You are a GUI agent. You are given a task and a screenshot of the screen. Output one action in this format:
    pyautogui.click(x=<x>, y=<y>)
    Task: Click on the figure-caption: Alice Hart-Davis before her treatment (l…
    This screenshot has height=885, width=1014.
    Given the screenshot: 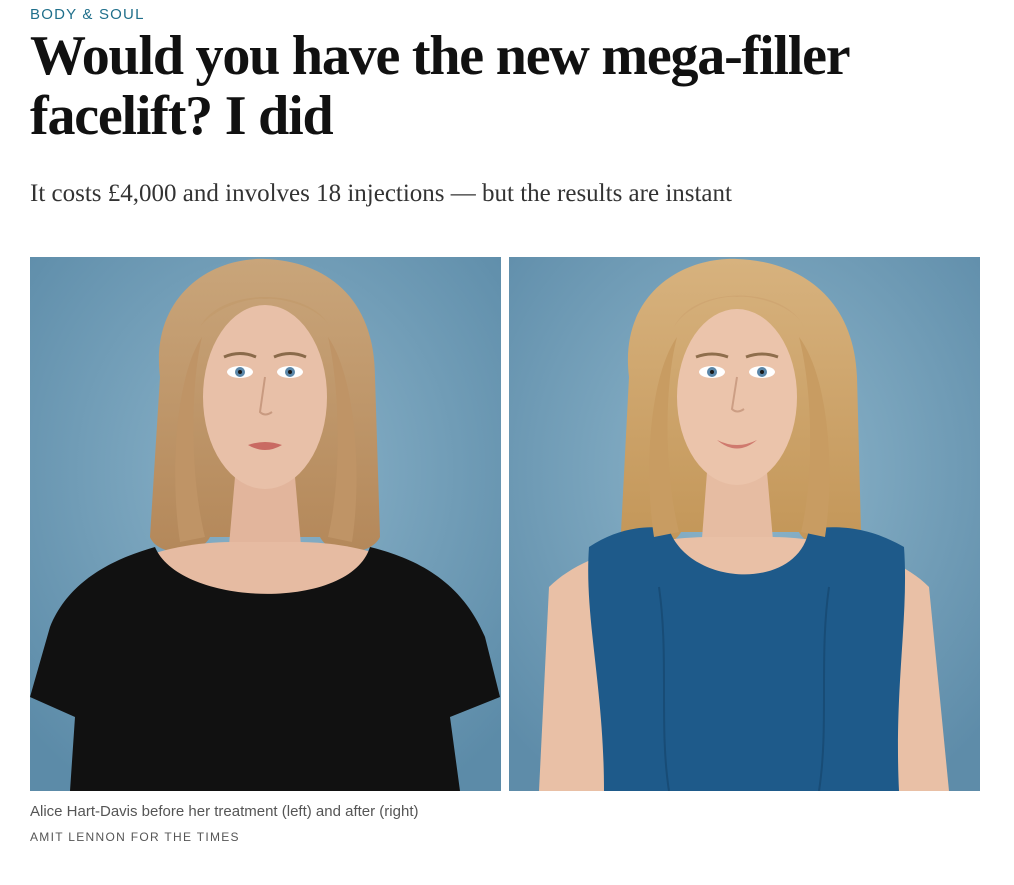 What is the action you would take?
    pyautogui.click(x=224, y=811)
    